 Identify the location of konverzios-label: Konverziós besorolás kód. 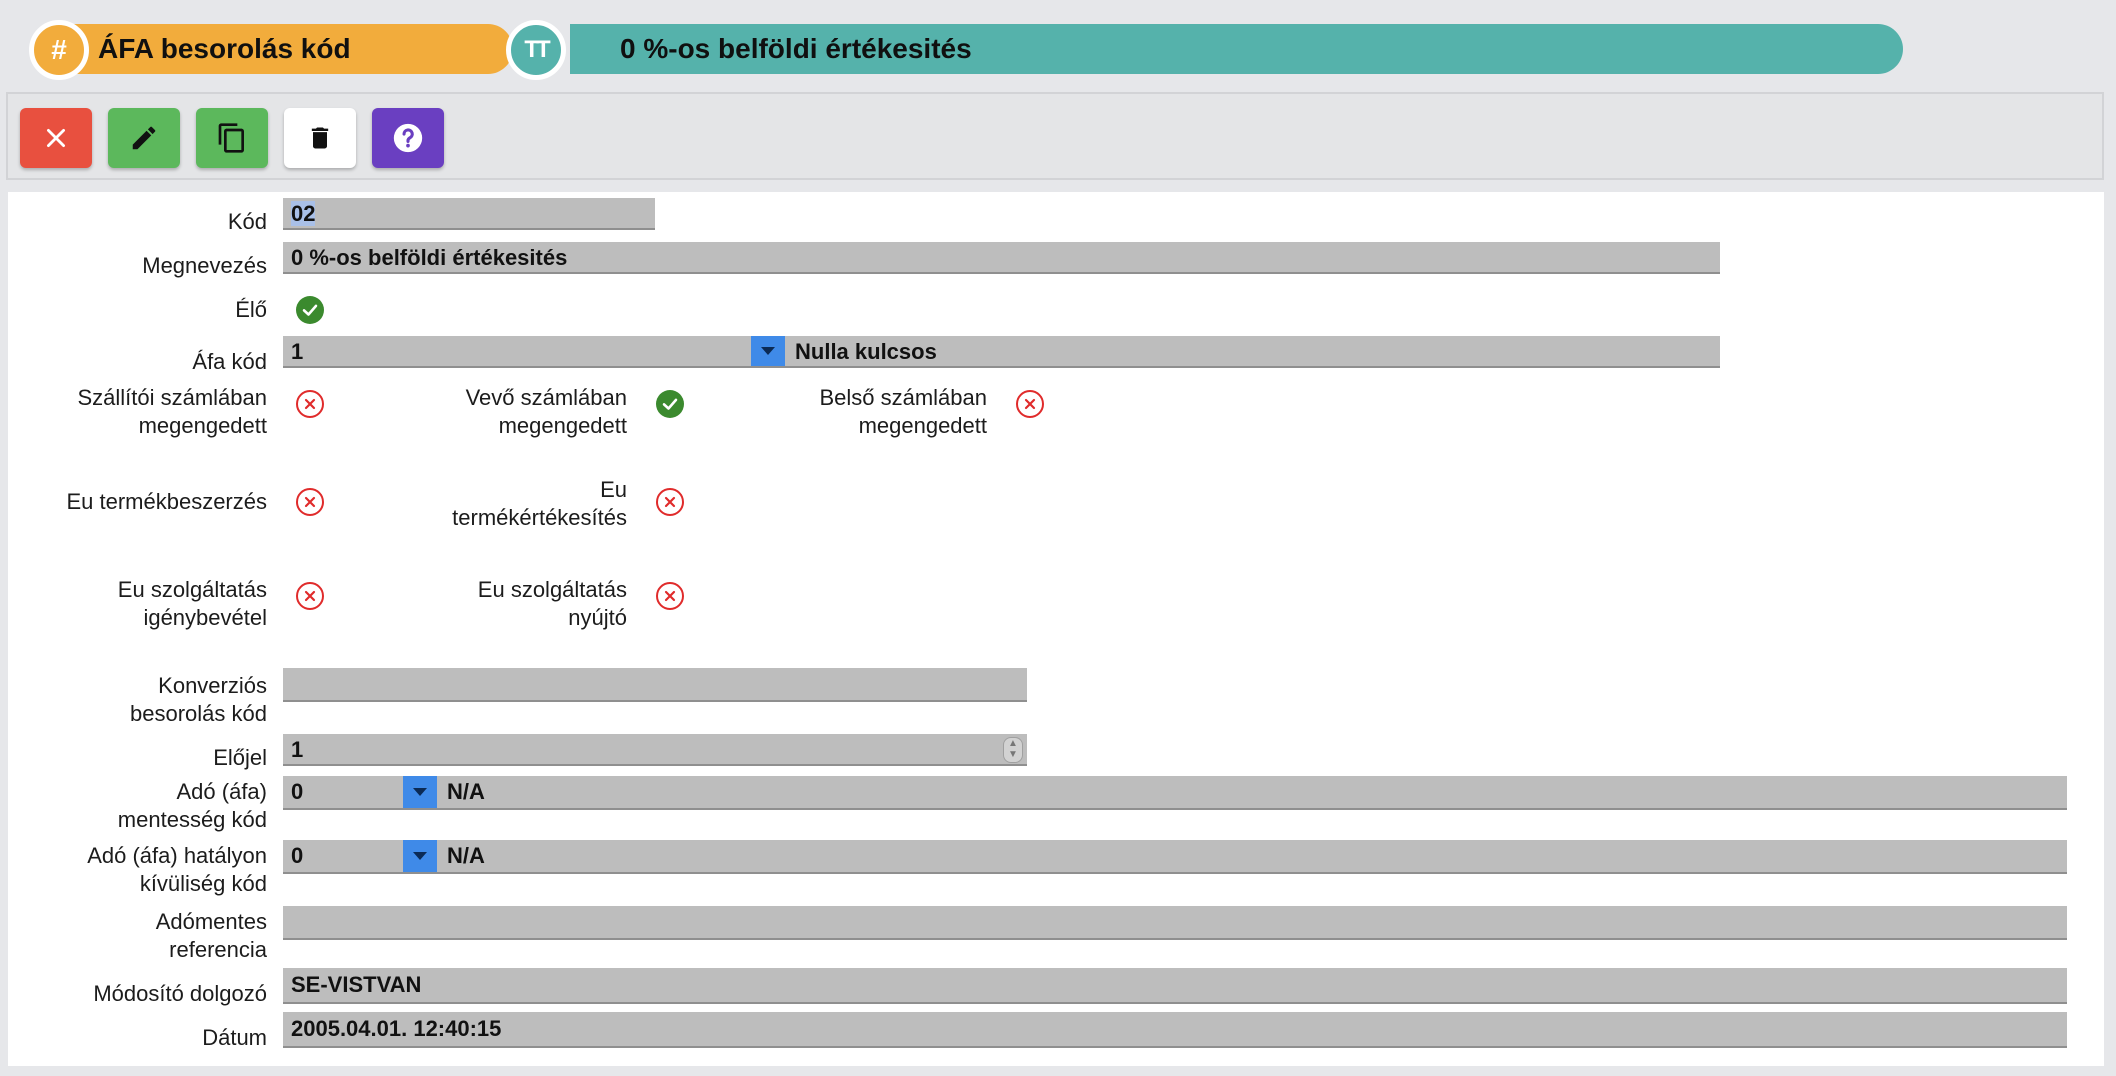
(198, 699).